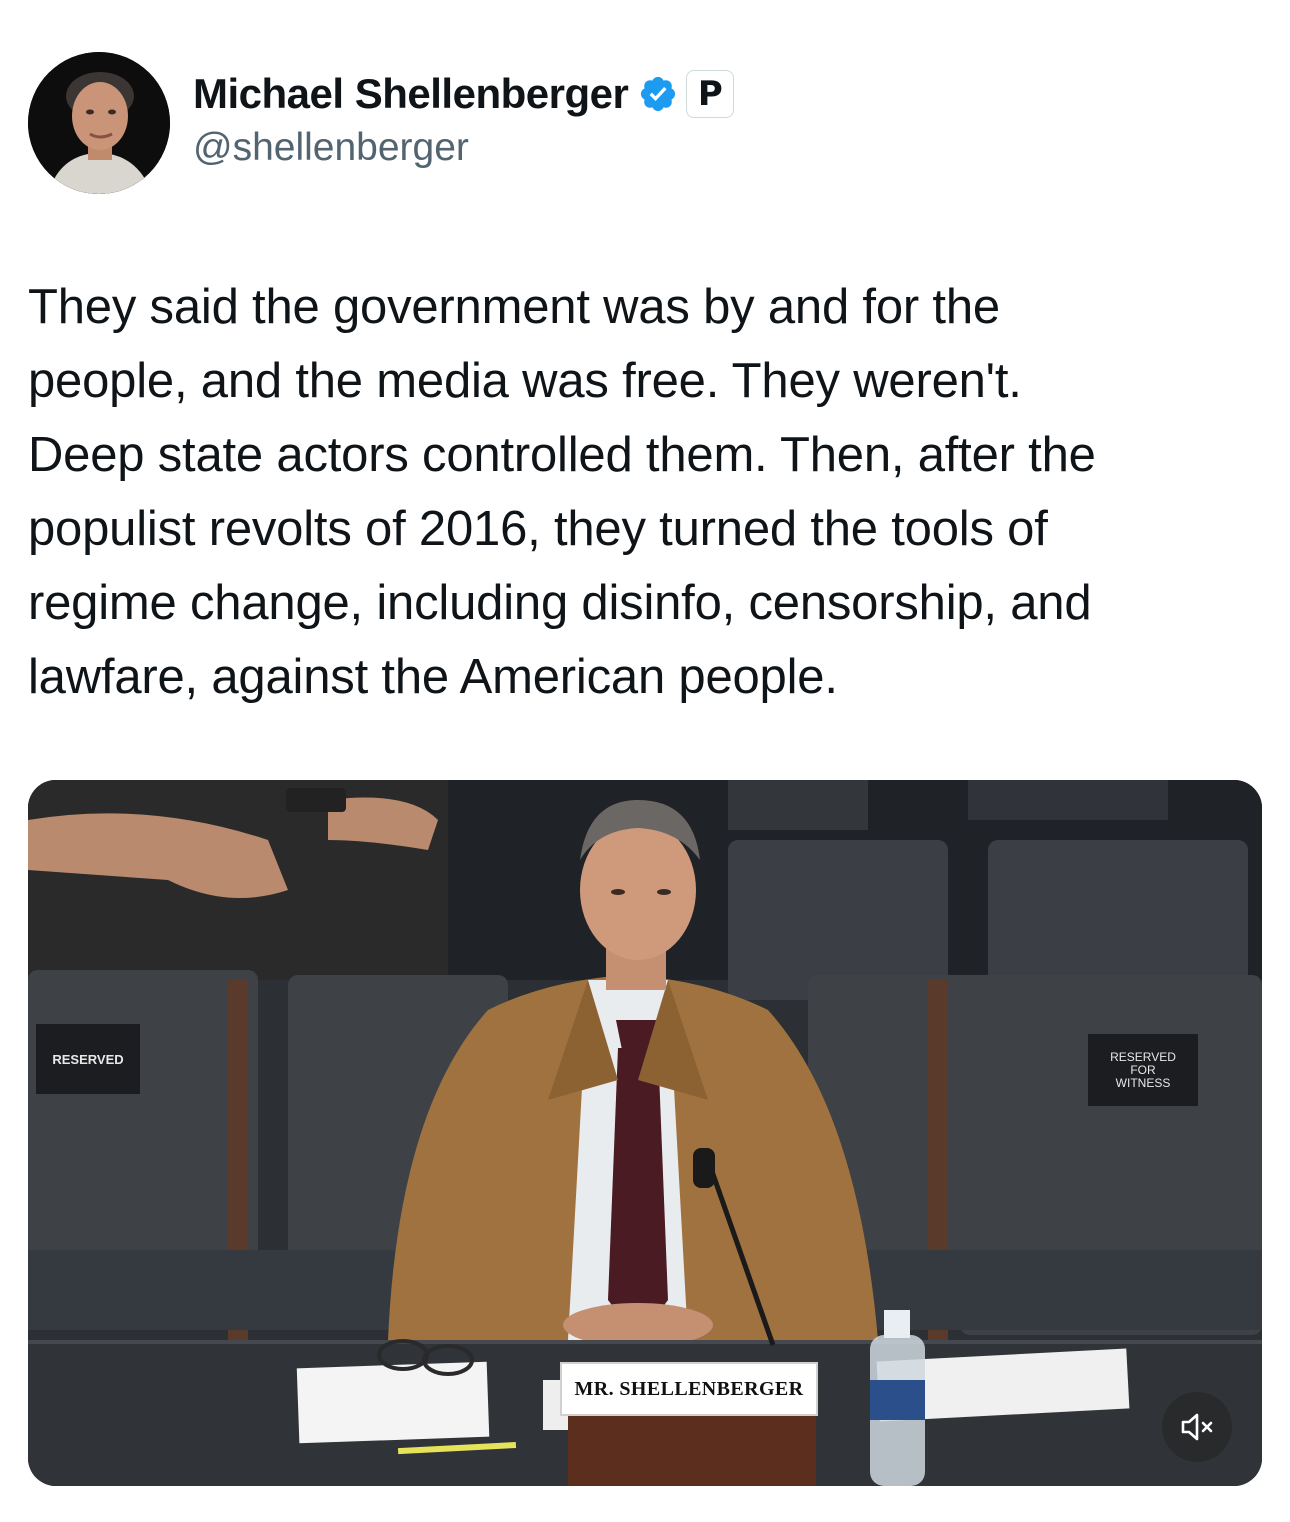 The height and width of the screenshot is (1522, 1290). I want to click on reserved-for-witness-sign: RESERVED FOR WITNESS, so click(1143, 1070).